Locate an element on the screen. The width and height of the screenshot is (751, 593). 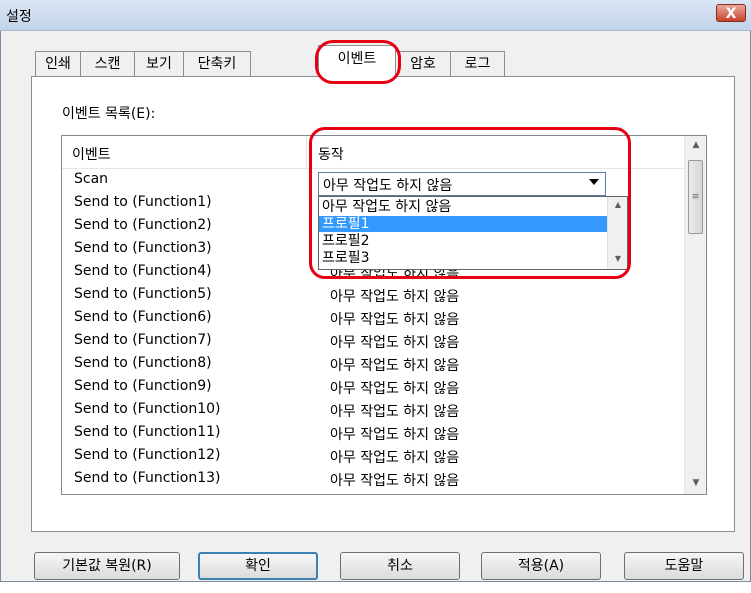
tab-password: 암호 is located at coordinates (423, 63).